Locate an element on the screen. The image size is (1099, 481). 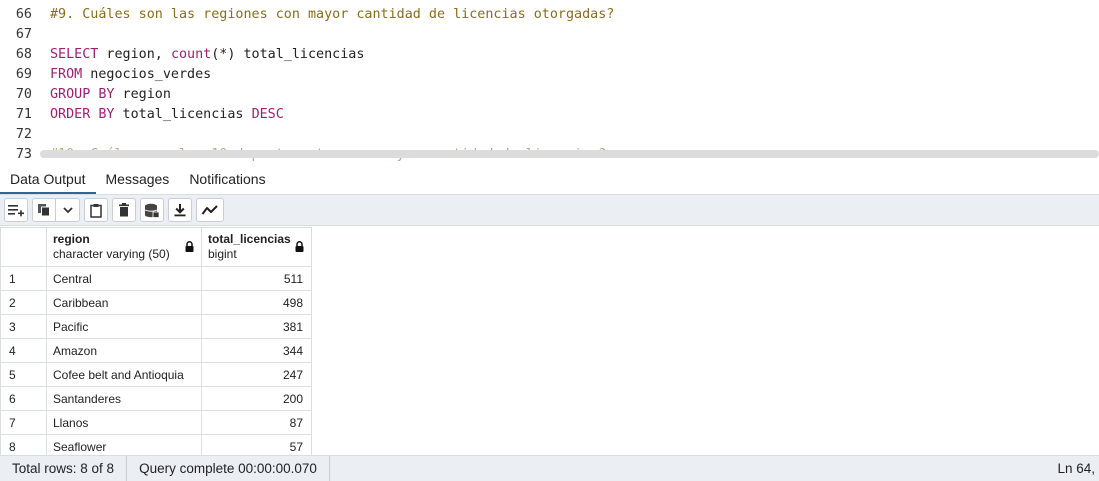
column-header-region: region character varying (50) is located at coordinates (124, 247).